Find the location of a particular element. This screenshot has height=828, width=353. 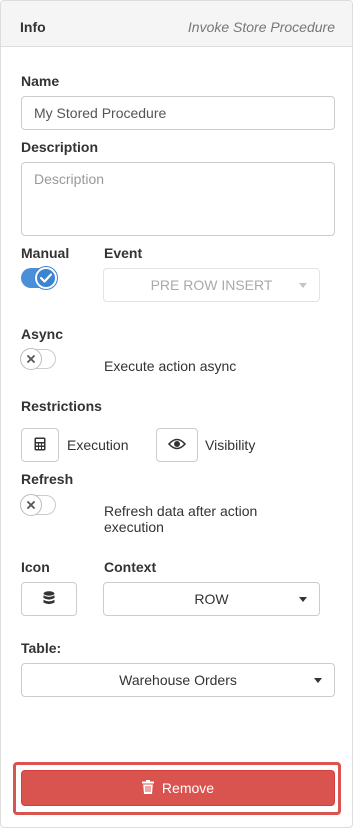

event-select-value: PRE ROW INSERT is located at coordinates (211, 285).